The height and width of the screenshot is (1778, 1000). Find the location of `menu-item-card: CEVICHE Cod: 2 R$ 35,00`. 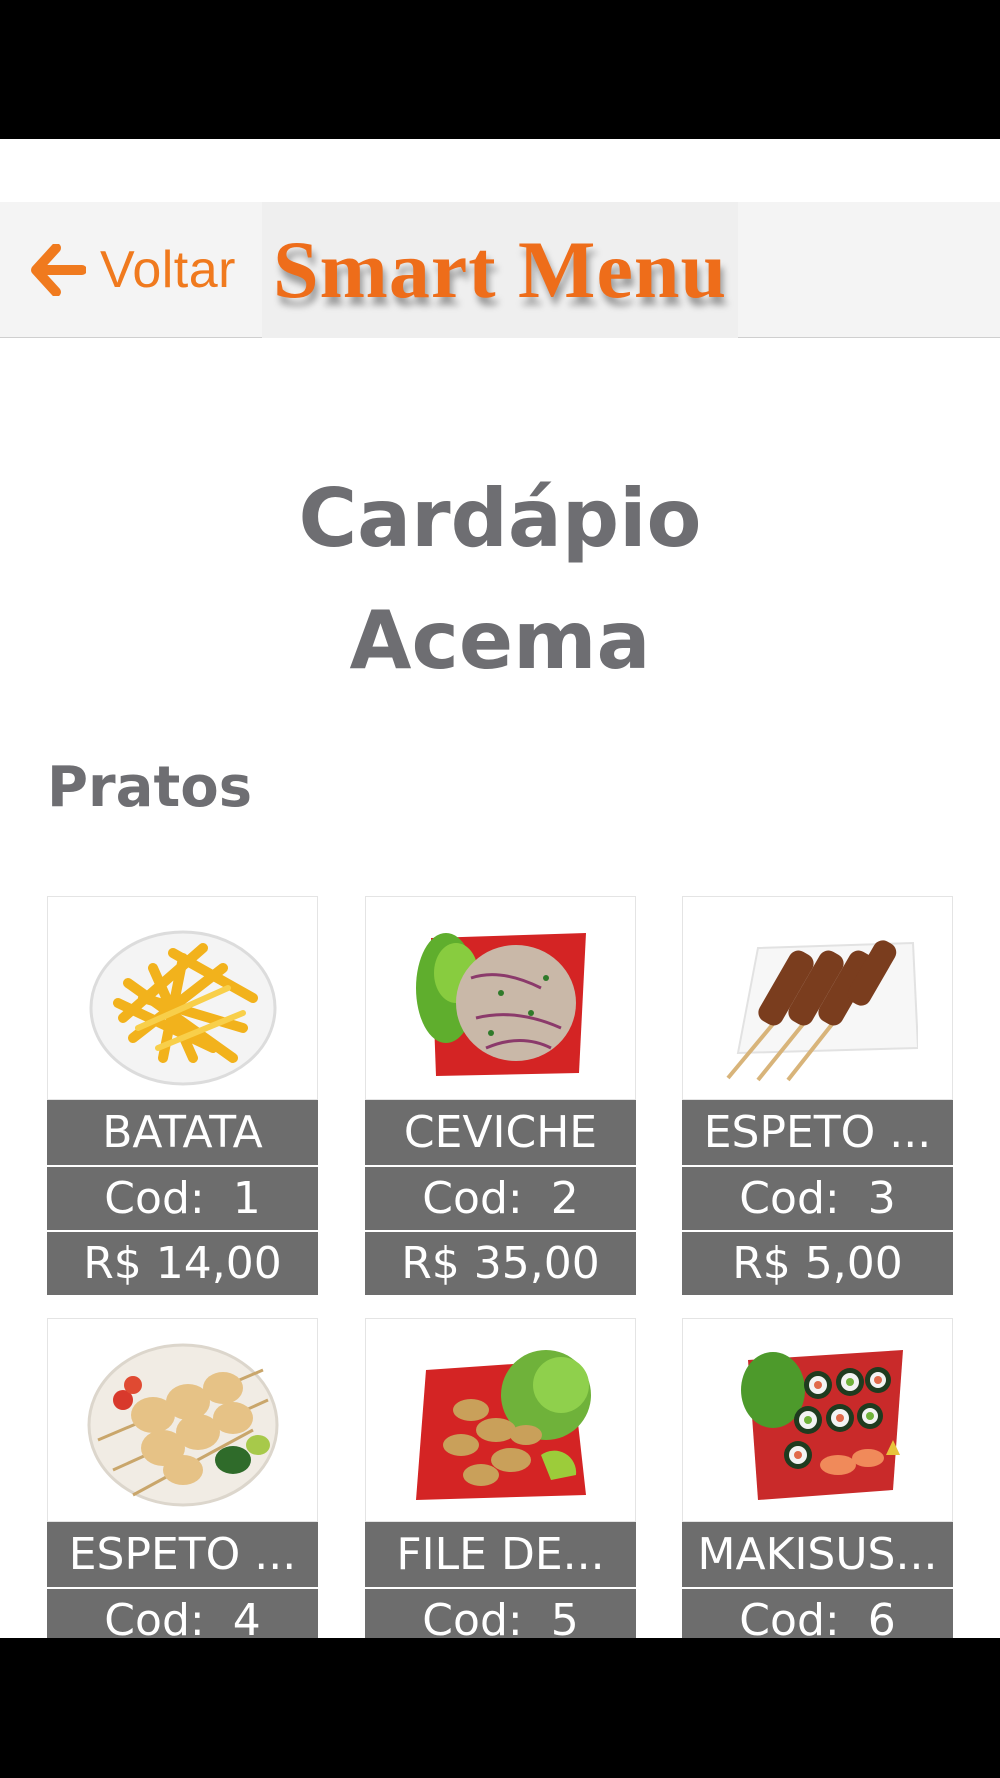

menu-item-card: CEVICHE Cod: 2 R$ 35,00 is located at coordinates (500, 1095).